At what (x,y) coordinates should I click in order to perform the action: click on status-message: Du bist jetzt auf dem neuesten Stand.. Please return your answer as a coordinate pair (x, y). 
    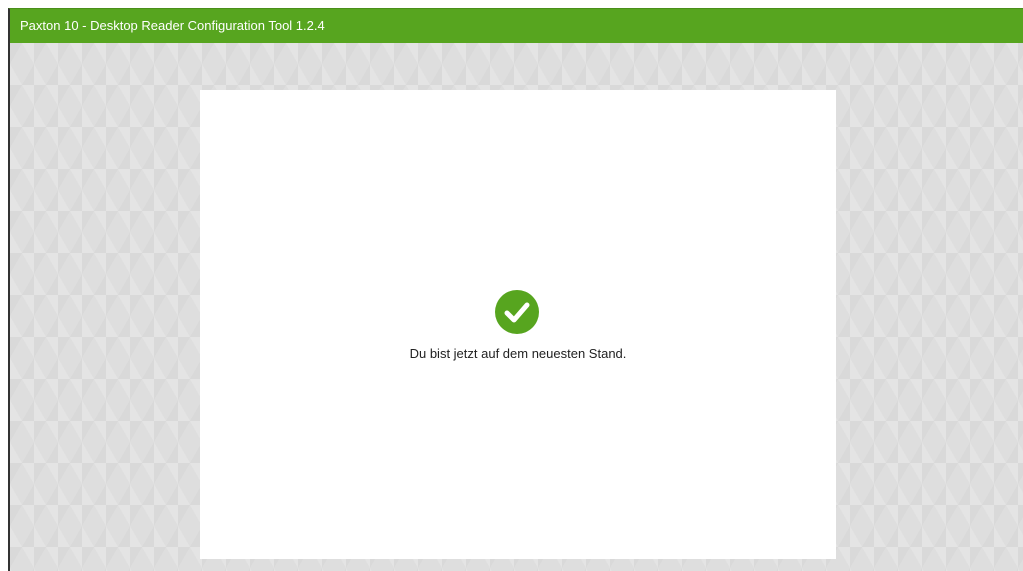
    Looking at the image, I should click on (518, 353).